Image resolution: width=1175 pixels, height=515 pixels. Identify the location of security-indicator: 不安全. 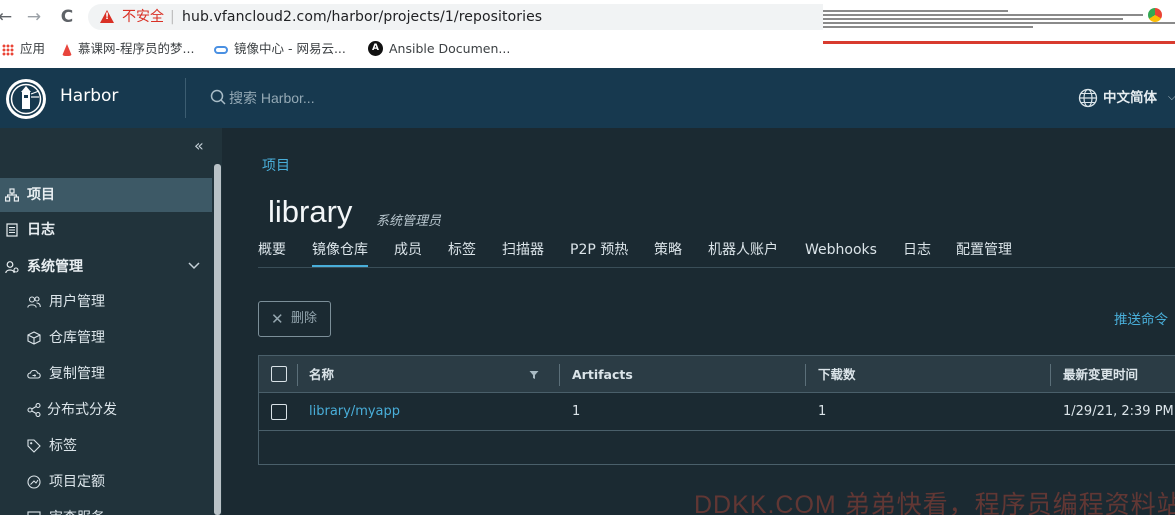
(143, 17).